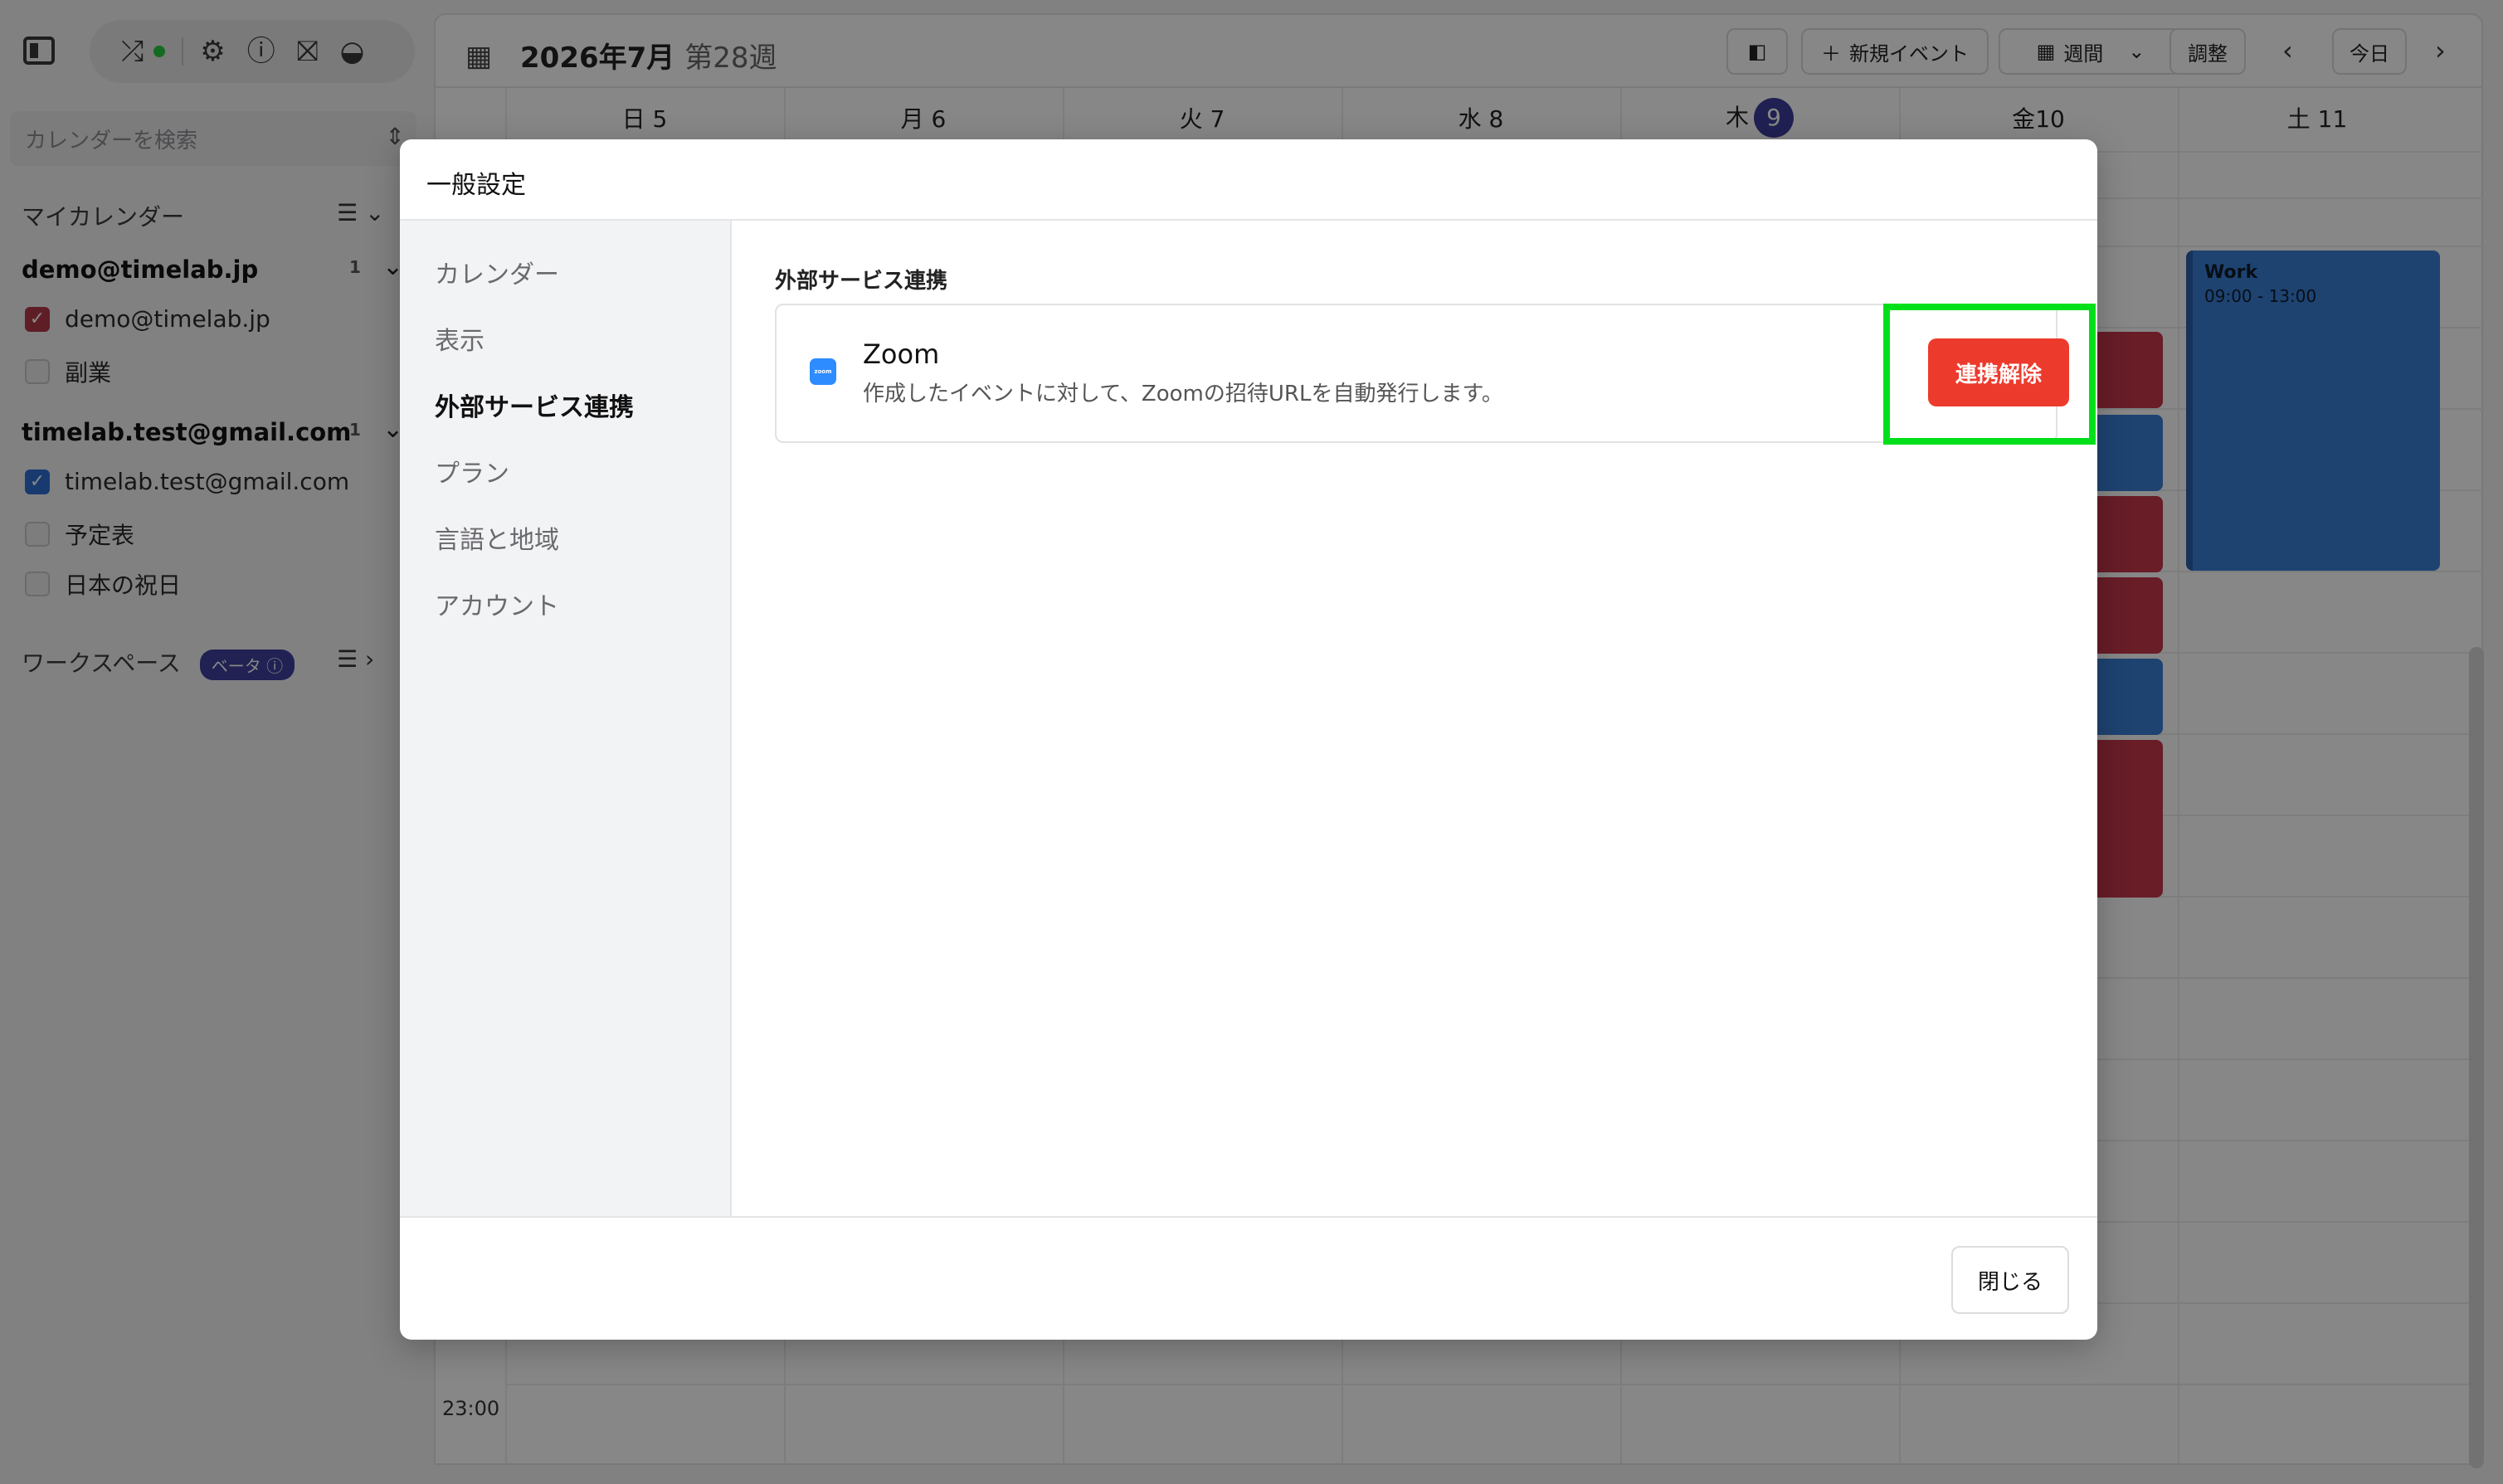 This screenshot has height=1484, width=2503. What do you see at coordinates (1183, 394) in the screenshot?
I see `integration-description: 作成したイベントに対して、Zoomの招待URLを自動発行します。` at bounding box center [1183, 394].